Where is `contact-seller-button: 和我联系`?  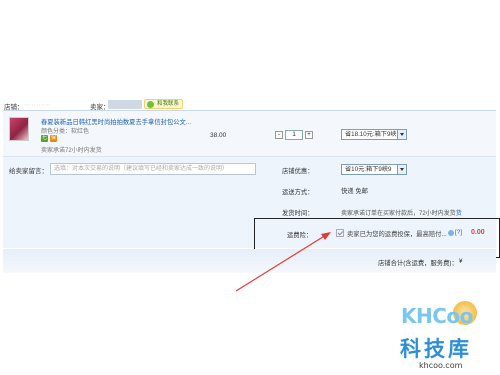 contact-seller-button: 和我联系 is located at coordinates (164, 104).